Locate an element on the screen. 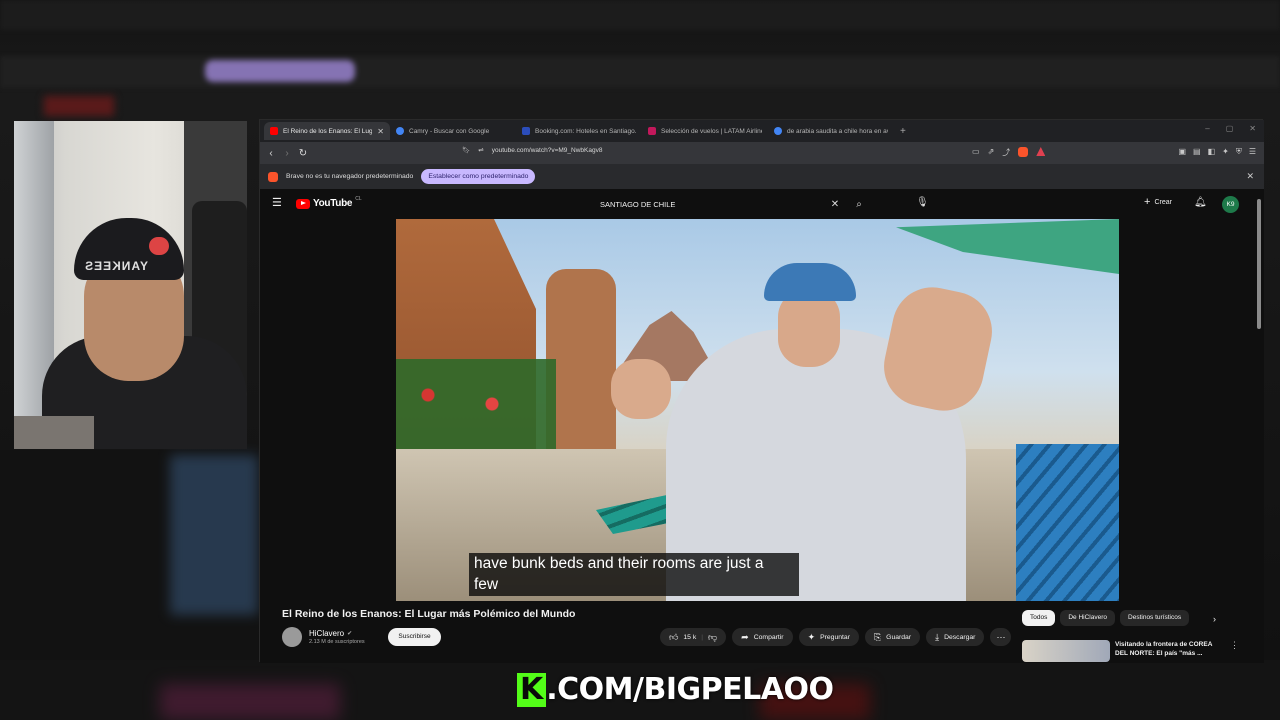 The width and height of the screenshot is (1280, 720). maximize-icon: ▢ is located at coordinates (1230, 128).